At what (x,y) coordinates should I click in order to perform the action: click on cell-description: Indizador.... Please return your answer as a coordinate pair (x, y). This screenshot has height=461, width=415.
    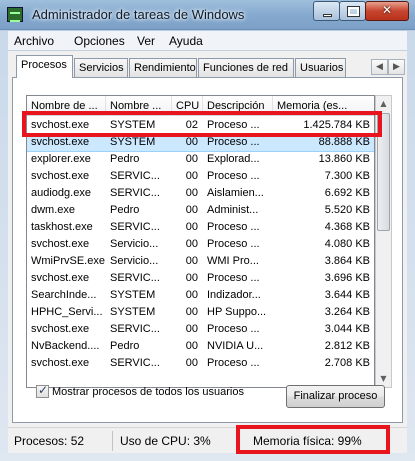
    Looking at the image, I should click on (234, 295).